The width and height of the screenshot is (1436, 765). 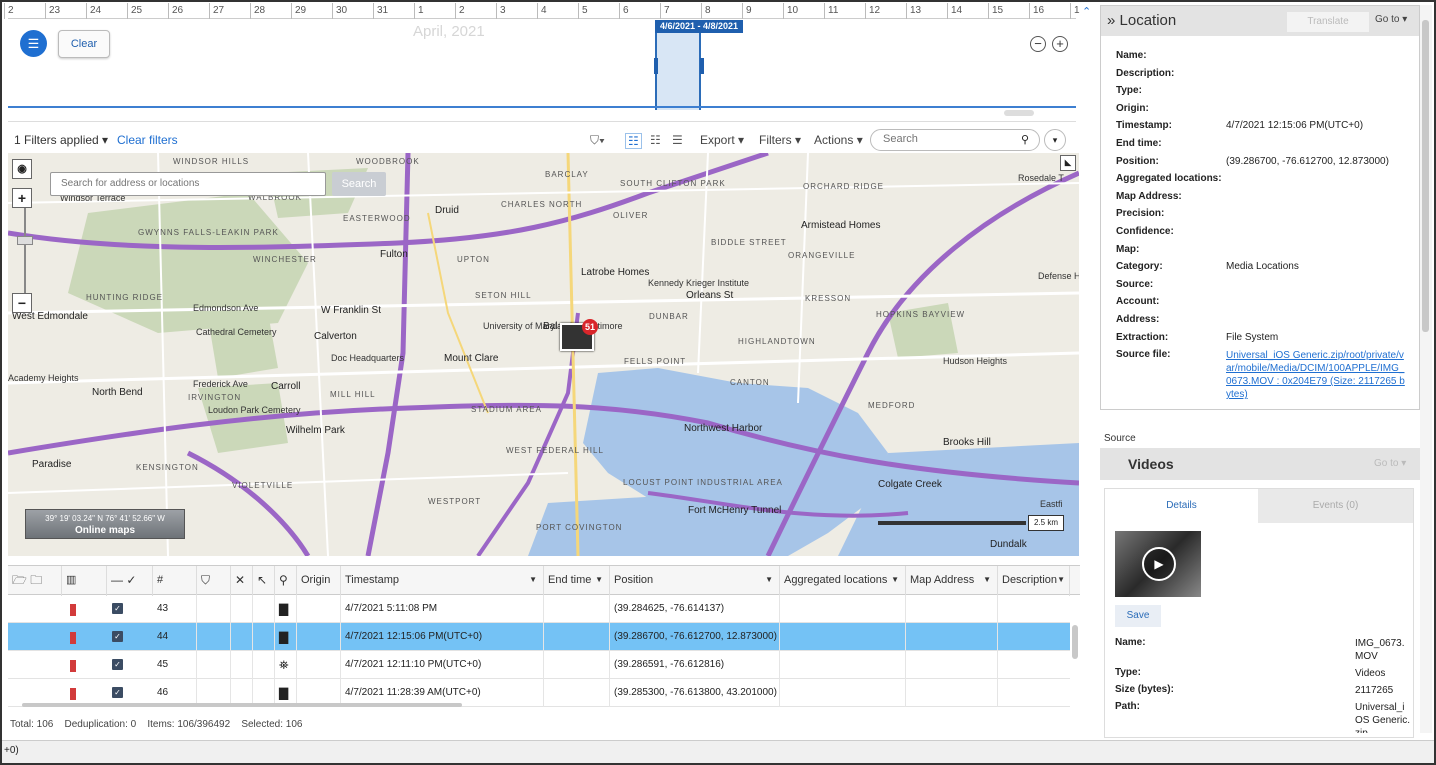 I want to click on map-search-button: Search, so click(x=359, y=184).